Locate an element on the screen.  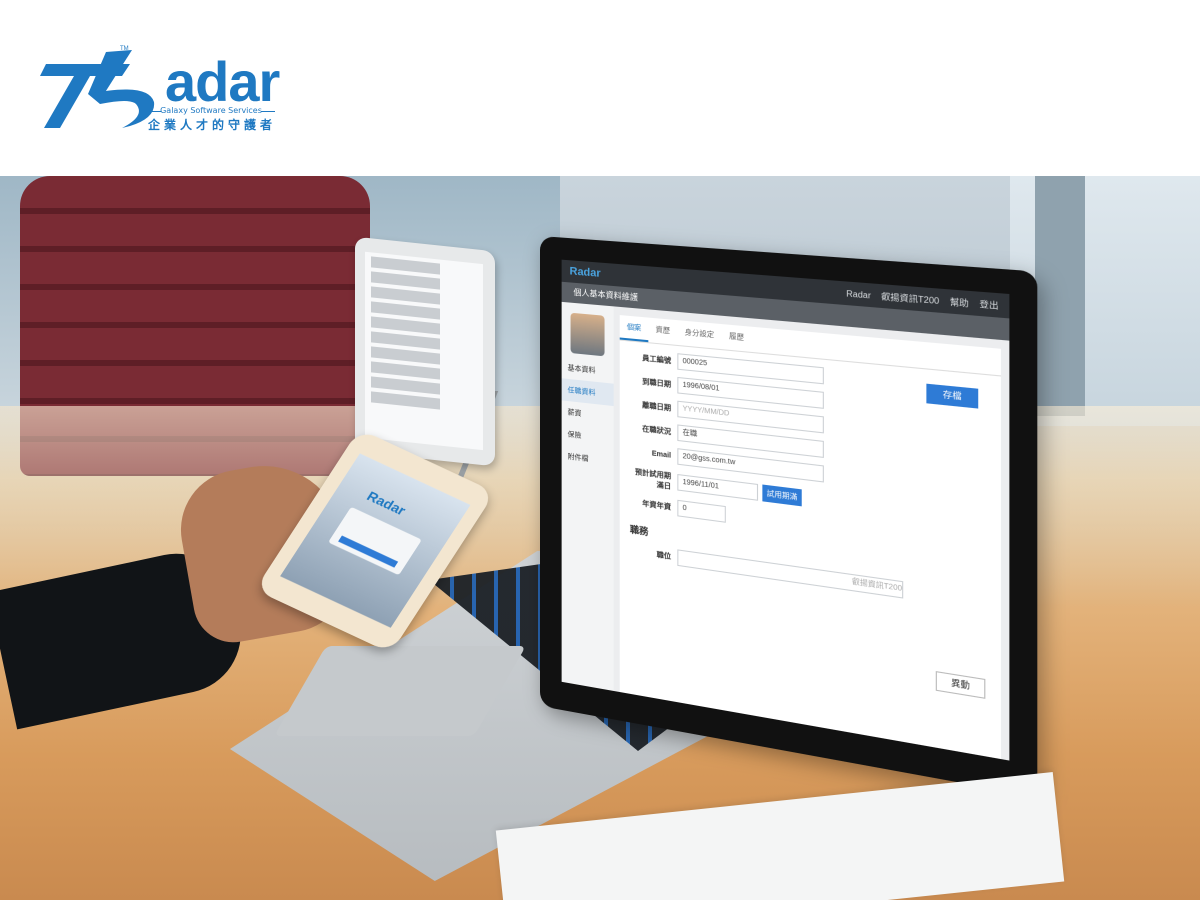
tab-identity: 身分設定 is located at coordinates (699, 334).